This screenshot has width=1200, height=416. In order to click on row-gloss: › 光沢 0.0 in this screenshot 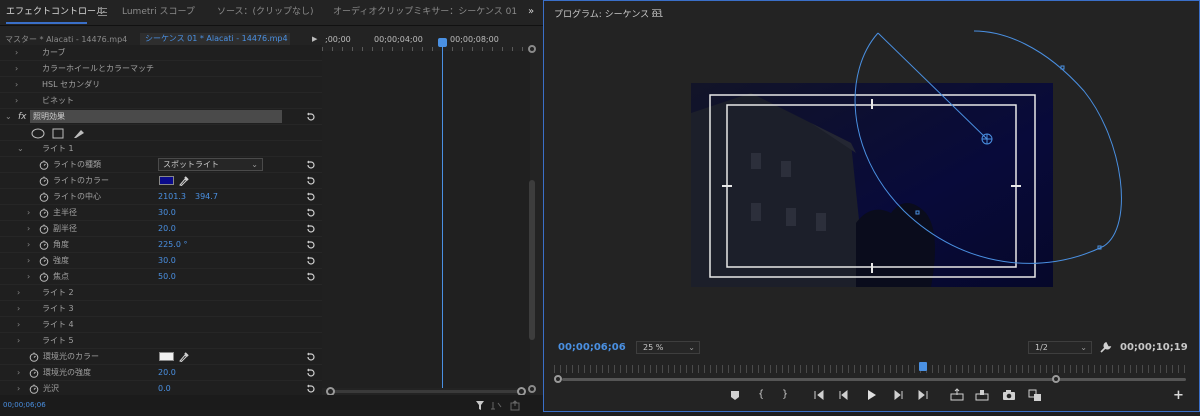, I will do `click(161, 388)`.